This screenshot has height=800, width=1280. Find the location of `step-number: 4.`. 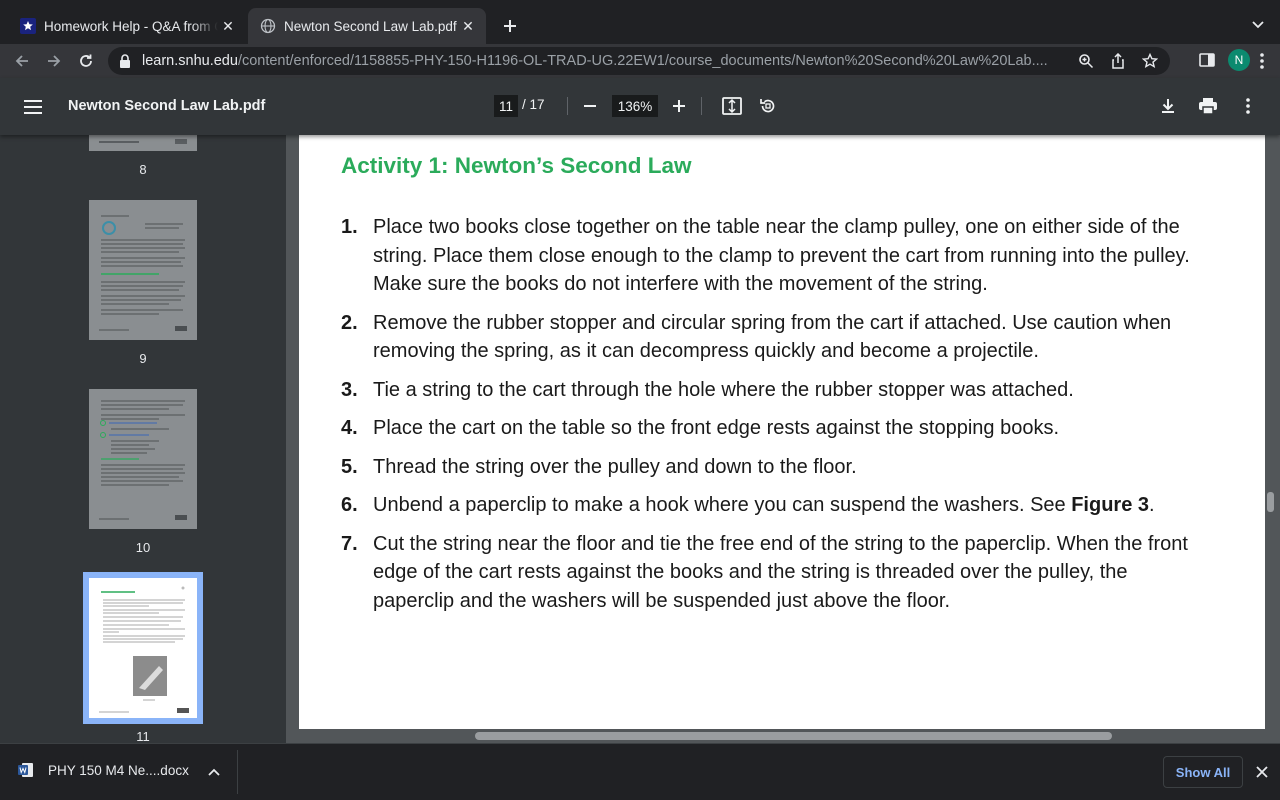

step-number: 4. is located at coordinates (349, 428).